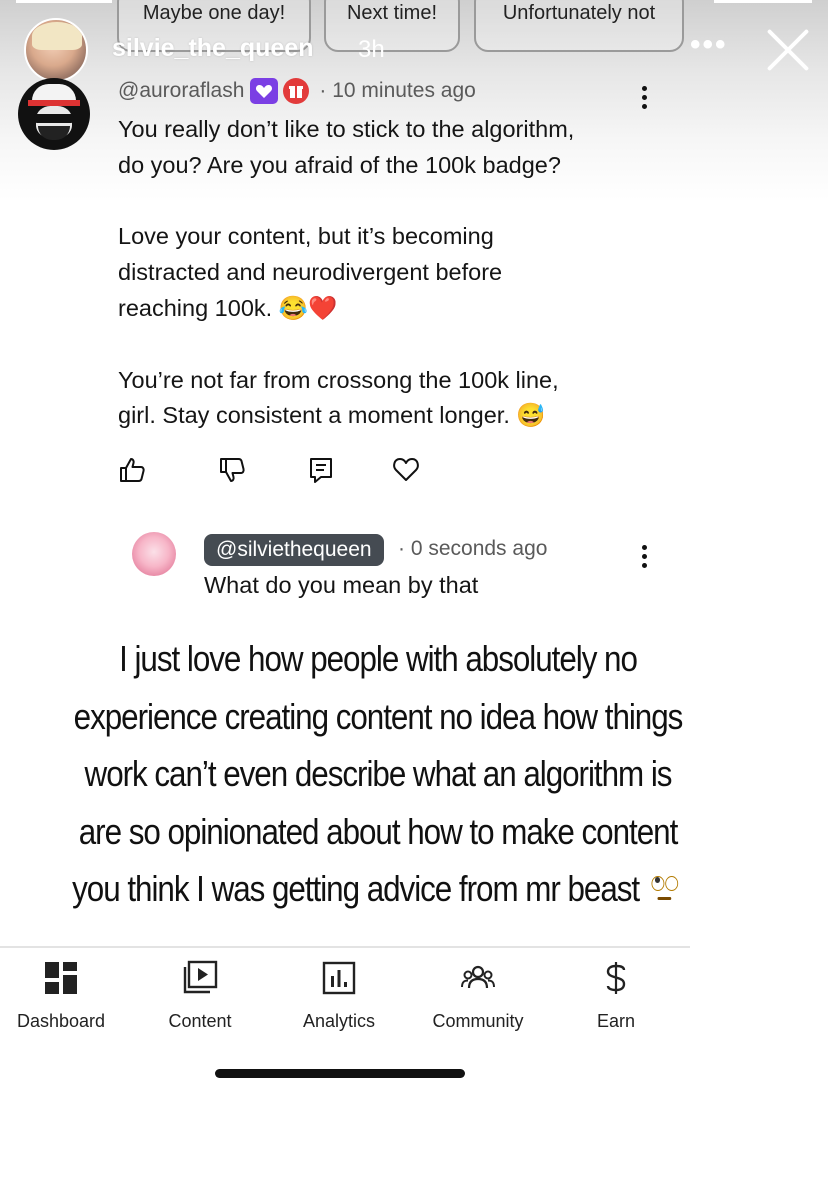 This screenshot has width=828, height=1189. I want to click on analytics-icon, so click(339, 978).